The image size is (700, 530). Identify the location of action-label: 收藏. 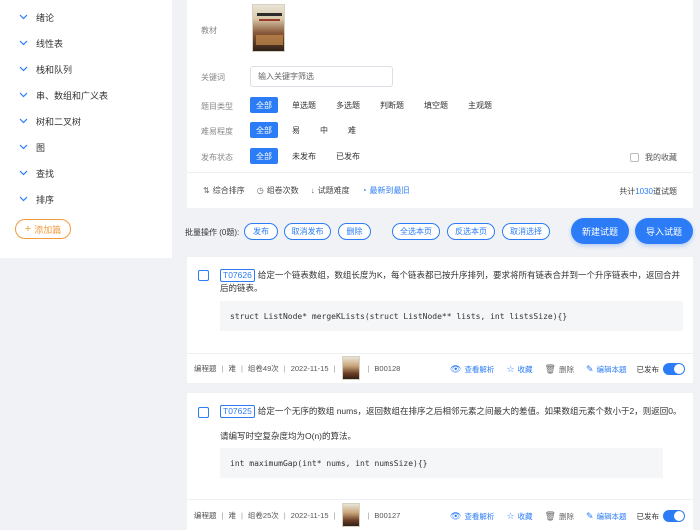
(525, 369).